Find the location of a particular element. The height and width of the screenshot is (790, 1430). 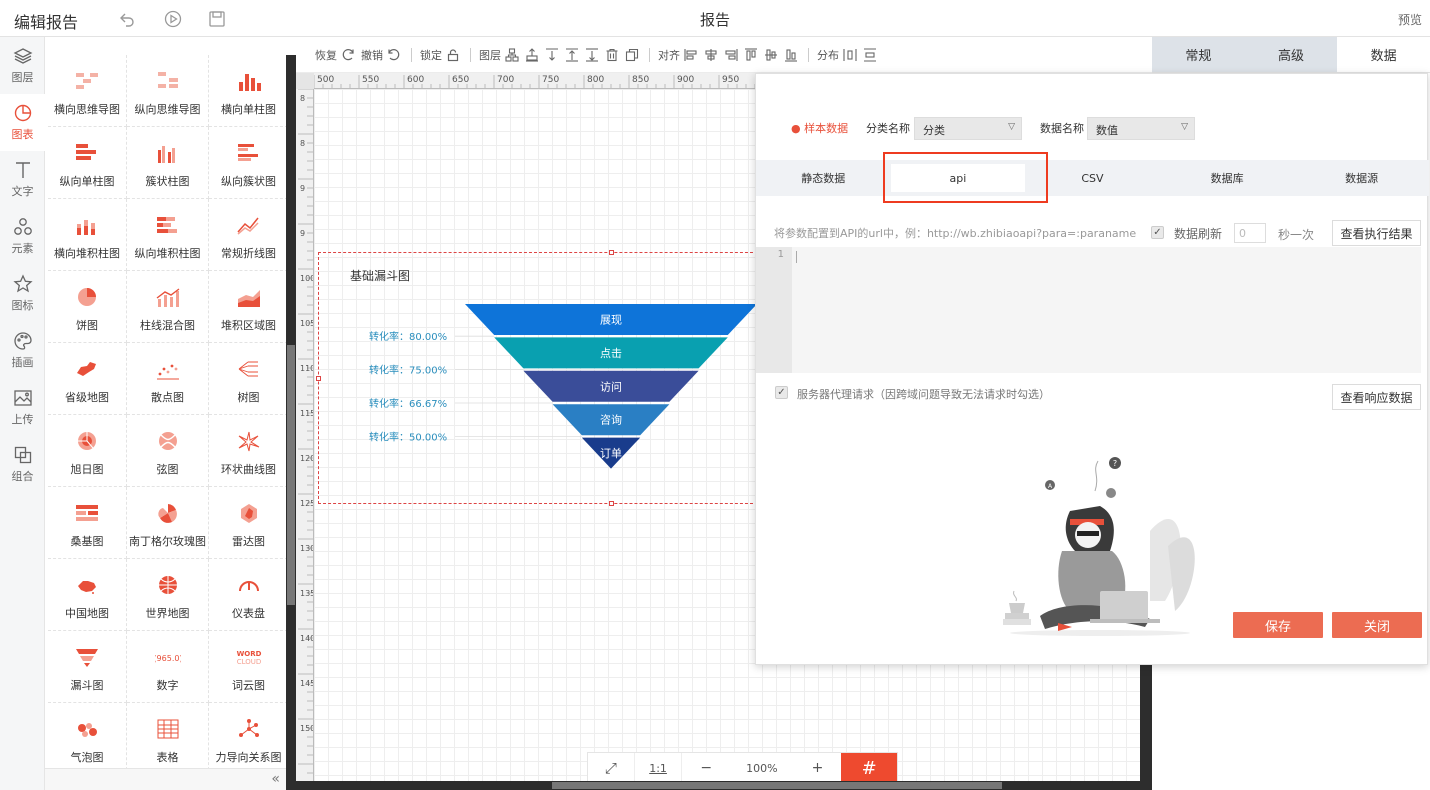

tab-advanced: 高级 is located at coordinates (1291, 54).